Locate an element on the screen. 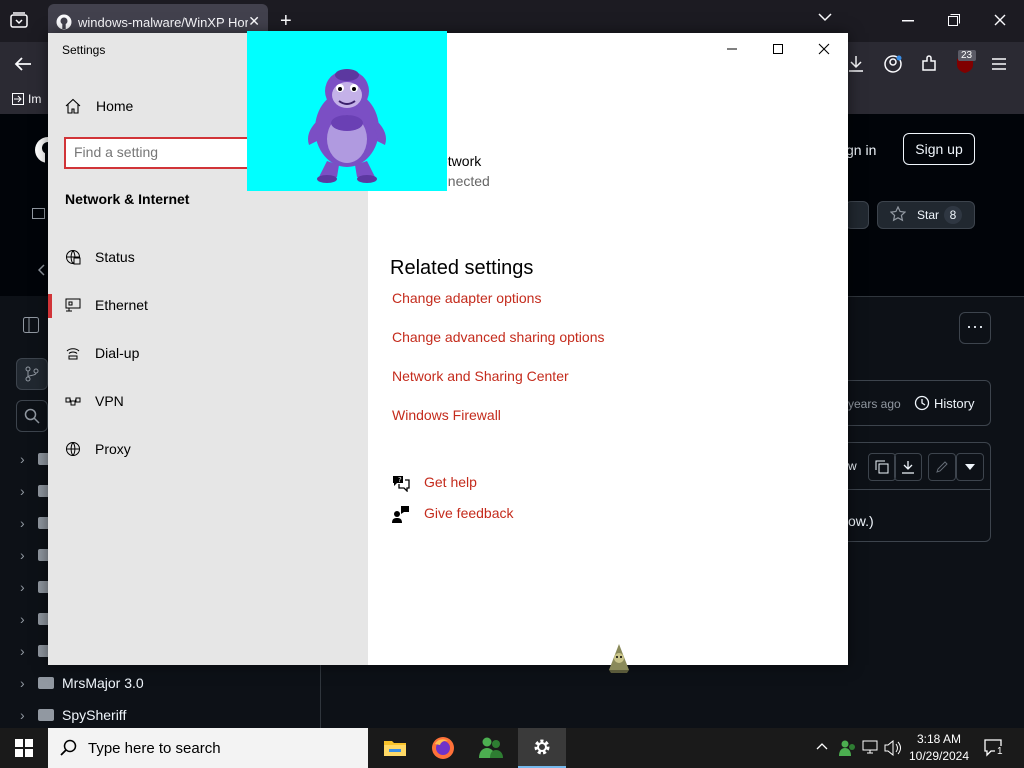 This screenshot has width=1024, height=768. menu-icon is located at coordinates (999, 64).